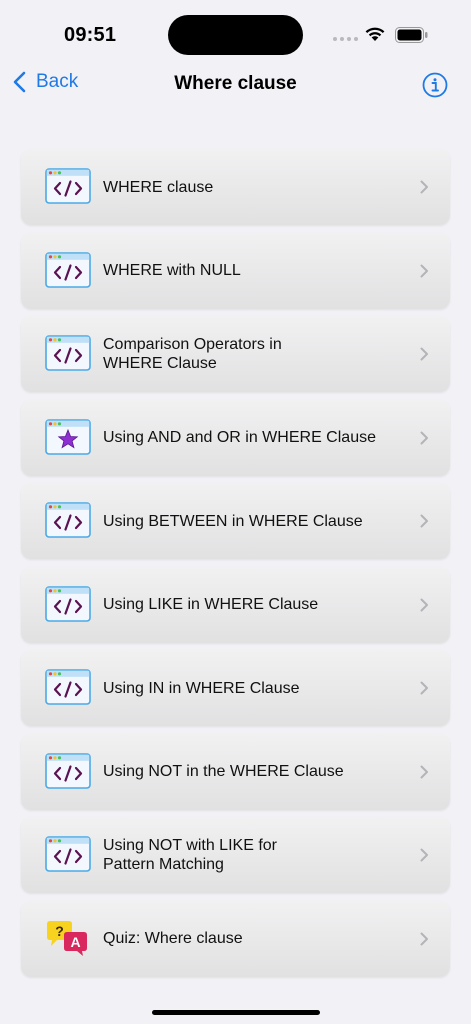 The width and height of the screenshot is (471, 1024). I want to click on status-time: 09:51, so click(90, 35).